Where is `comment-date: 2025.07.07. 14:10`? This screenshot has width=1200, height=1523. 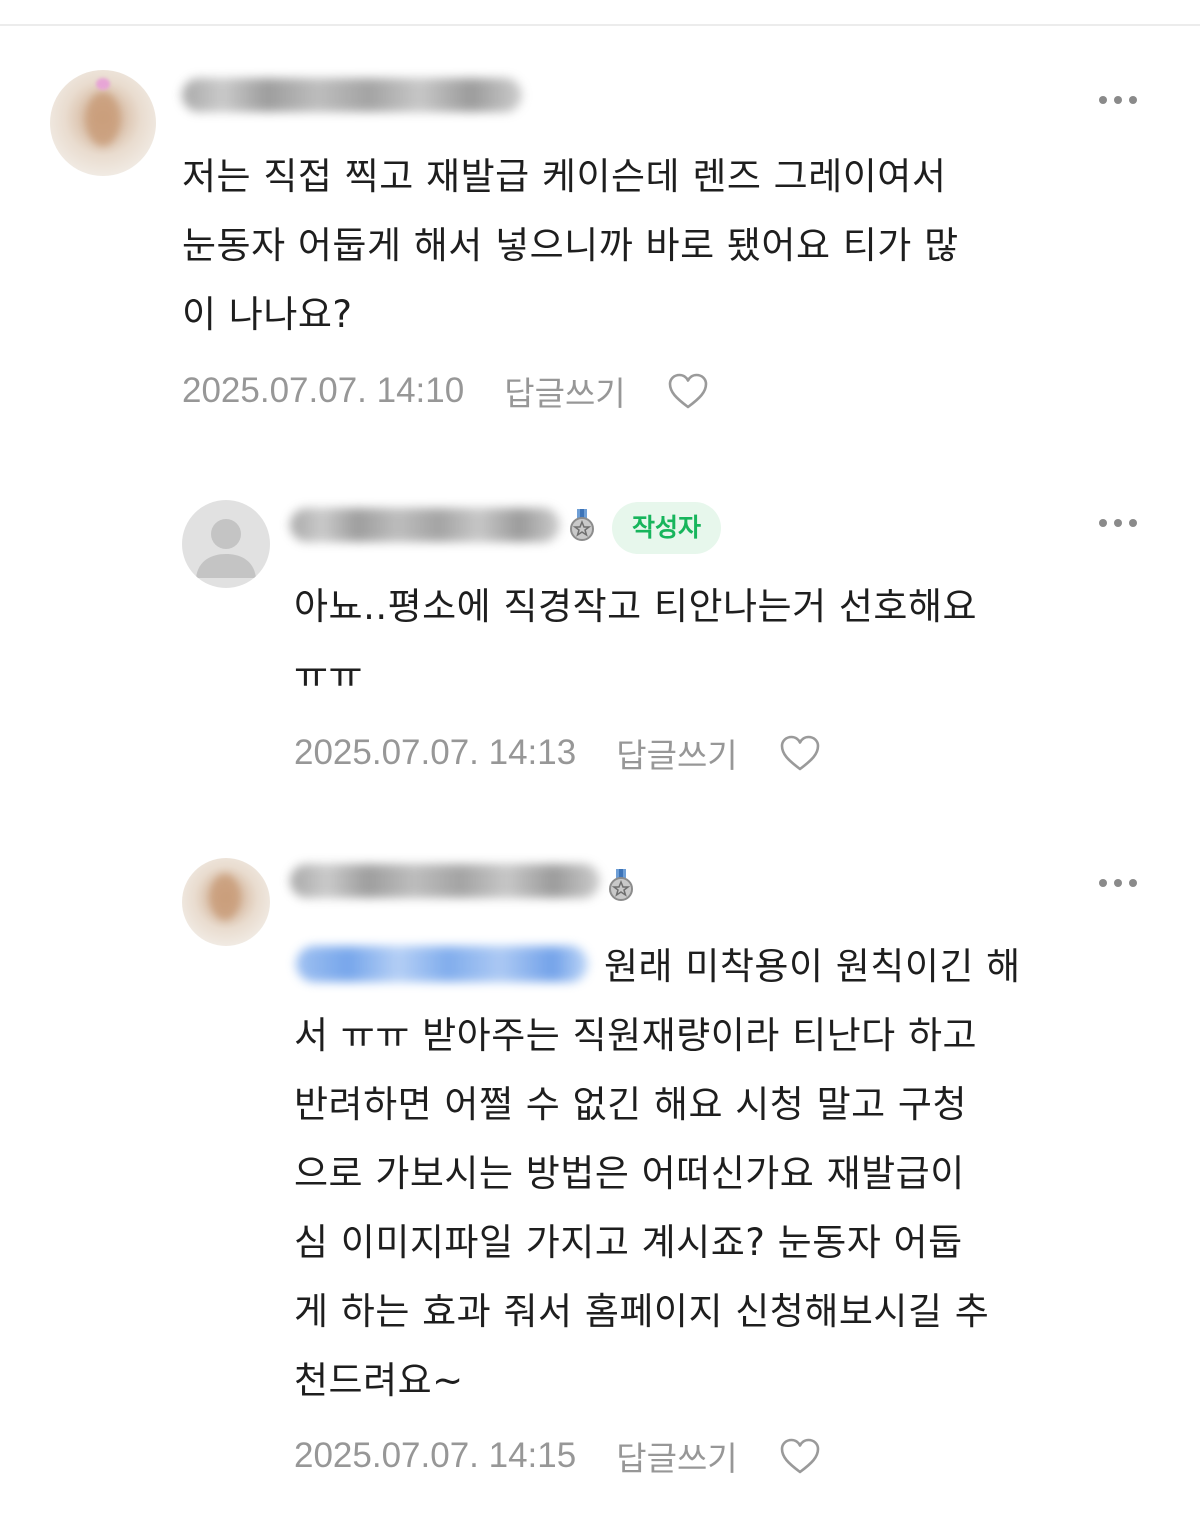
comment-date: 2025.07.07. 14:10 is located at coordinates (323, 390).